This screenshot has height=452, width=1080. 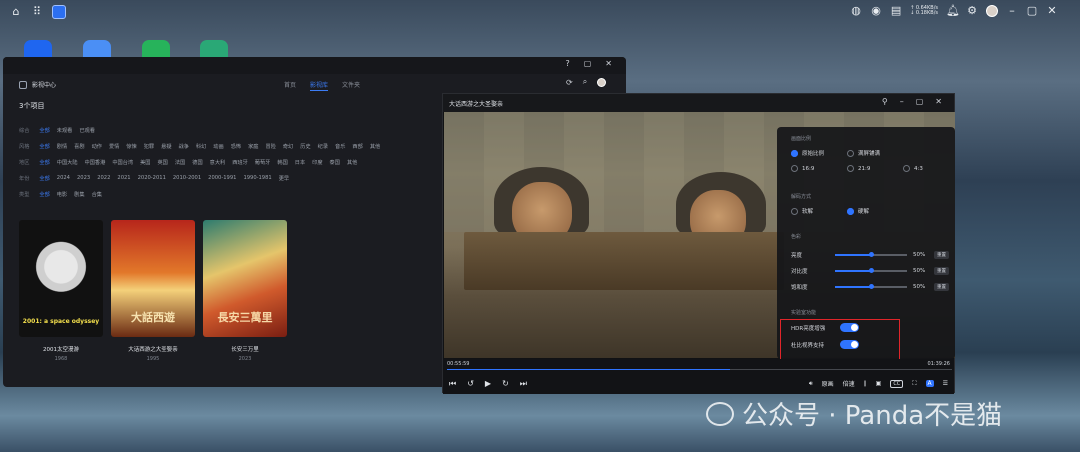 What do you see at coordinates (802, 168) in the screenshot?
I see `aspect-option: 16:9` at bounding box center [802, 168].